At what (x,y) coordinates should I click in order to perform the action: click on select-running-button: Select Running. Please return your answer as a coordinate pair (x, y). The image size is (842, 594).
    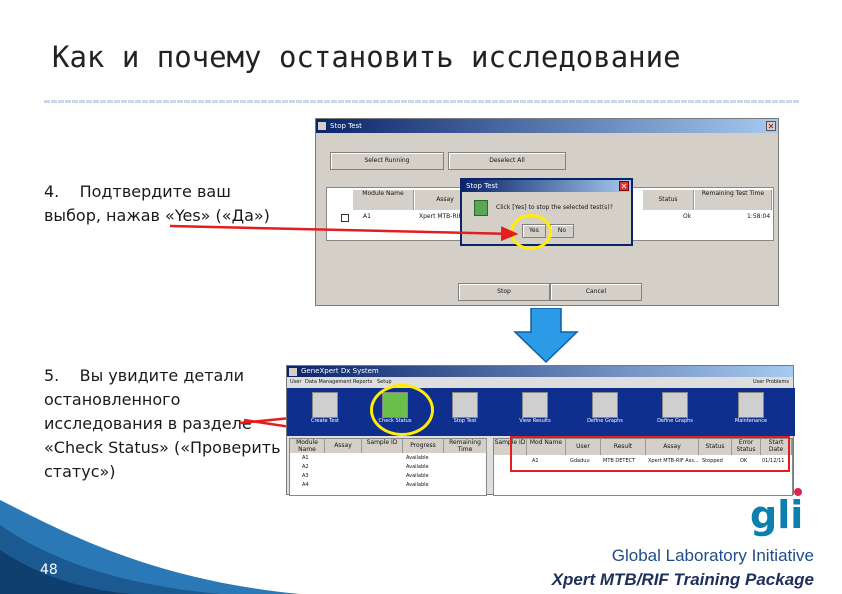
    Looking at the image, I should click on (387, 161).